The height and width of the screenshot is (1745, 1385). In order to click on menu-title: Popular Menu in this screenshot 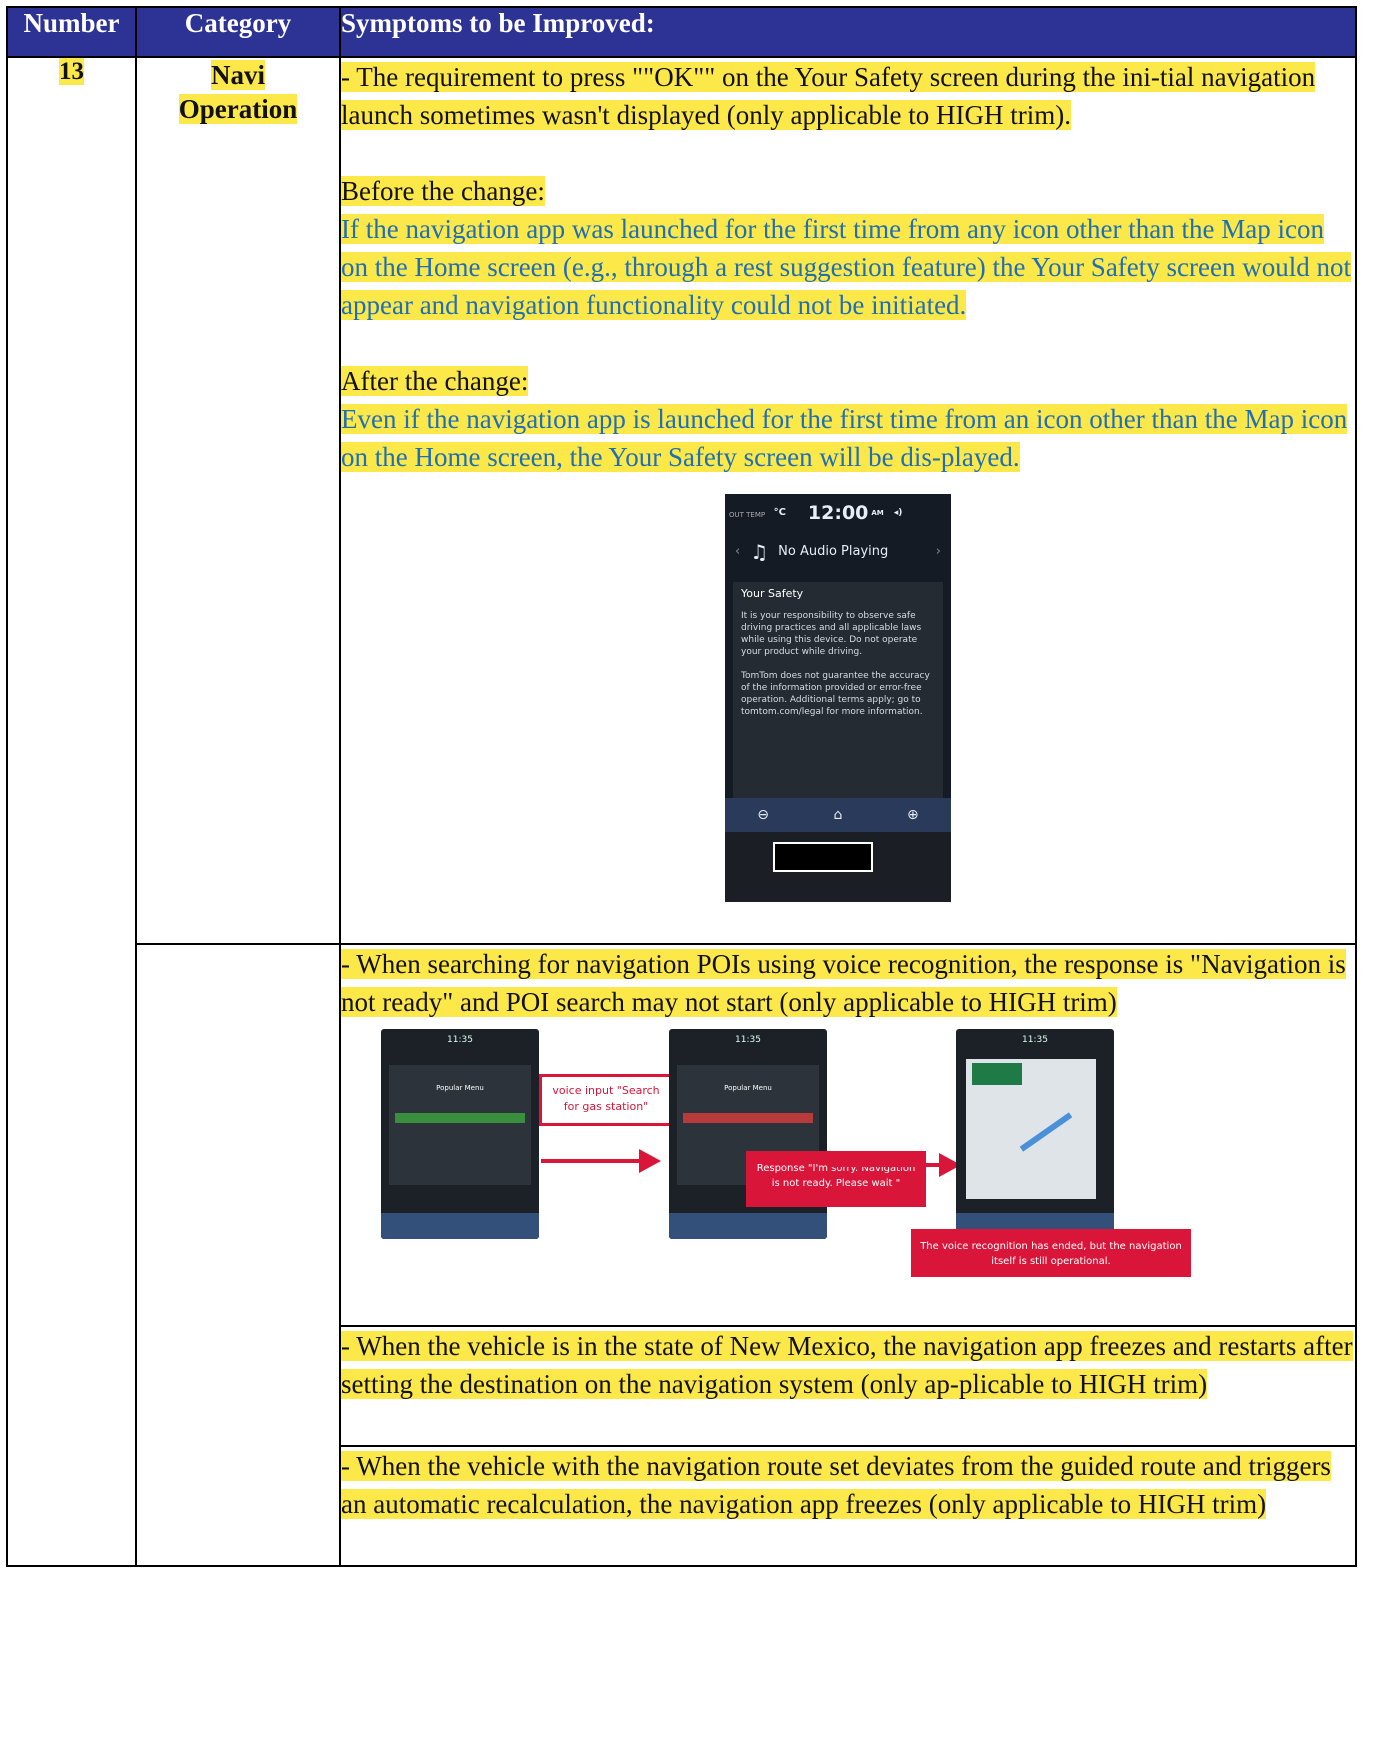, I will do `click(460, 1088)`.